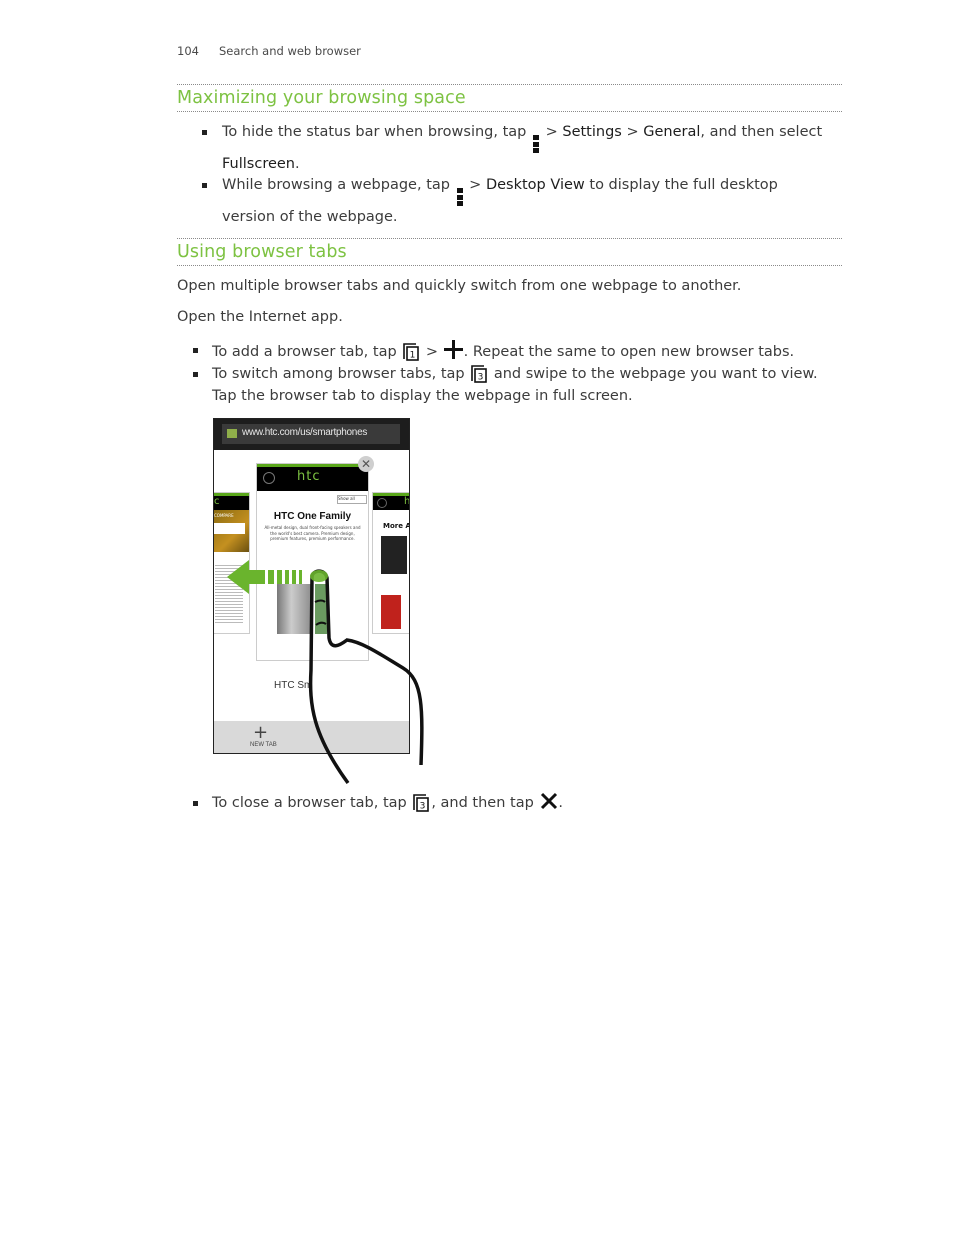  What do you see at coordinates (258, 164) in the screenshot?
I see `menu-fullscreen: Fullscreen` at bounding box center [258, 164].